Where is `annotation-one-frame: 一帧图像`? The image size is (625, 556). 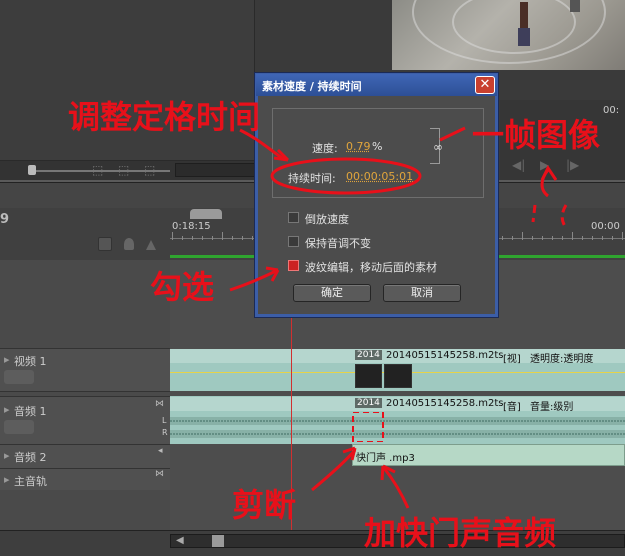
annotation-one-frame: 一帧图像 is located at coordinates (536, 135).